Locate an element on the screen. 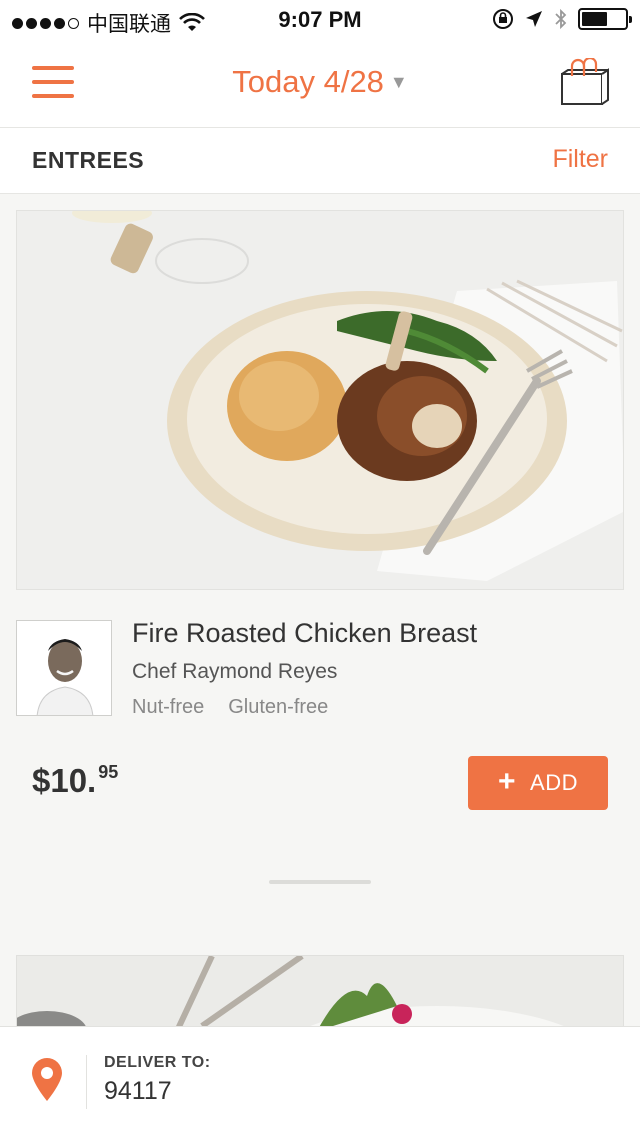  add-button-label: ADD is located at coordinates (554, 782).